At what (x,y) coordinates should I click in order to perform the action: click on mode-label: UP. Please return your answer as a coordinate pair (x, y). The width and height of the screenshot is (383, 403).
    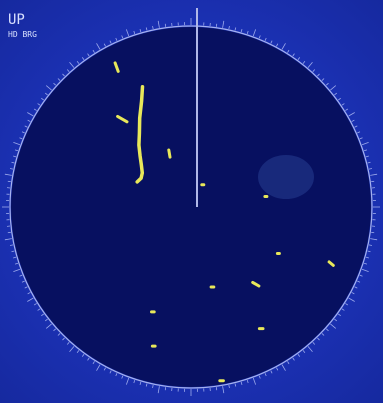
    Looking at the image, I should click on (16, 20).